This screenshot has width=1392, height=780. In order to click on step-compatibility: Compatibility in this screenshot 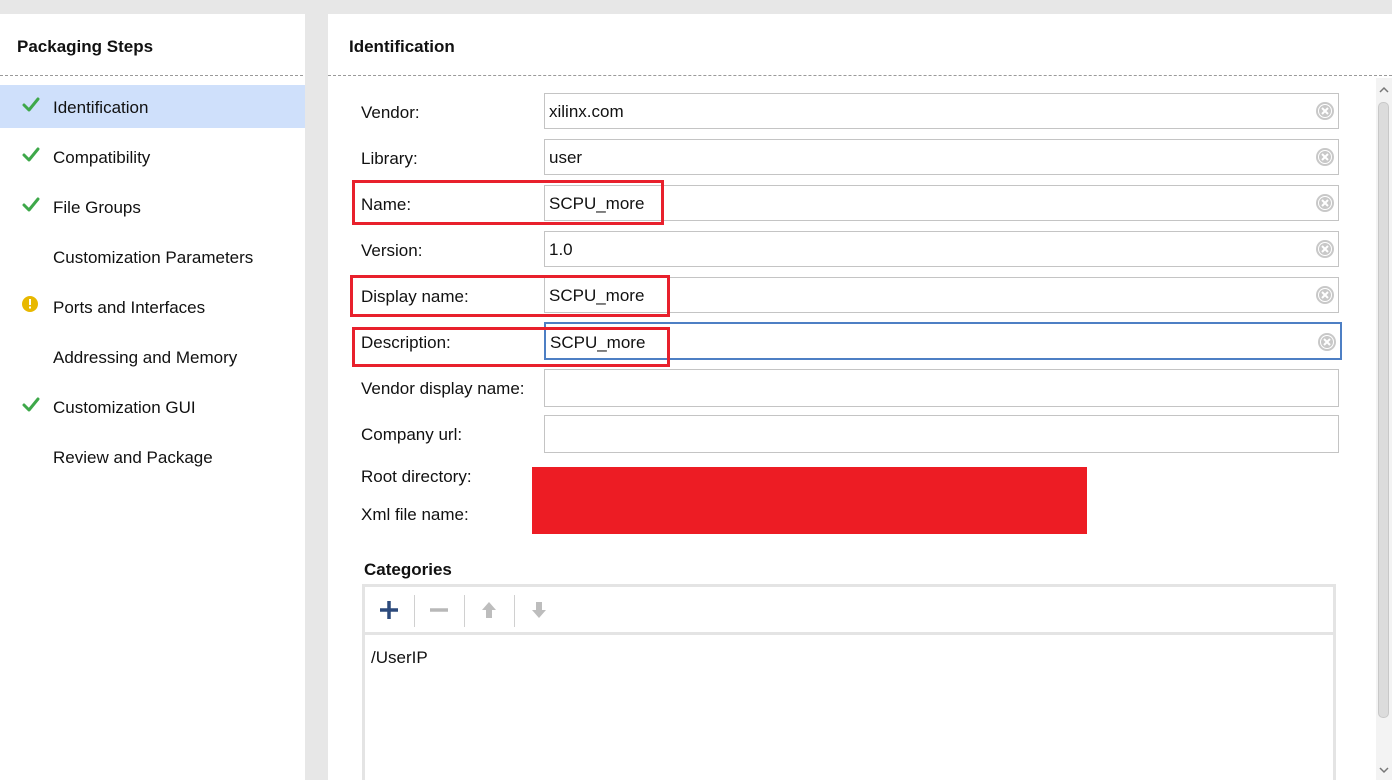, I will do `click(152, 156)`.